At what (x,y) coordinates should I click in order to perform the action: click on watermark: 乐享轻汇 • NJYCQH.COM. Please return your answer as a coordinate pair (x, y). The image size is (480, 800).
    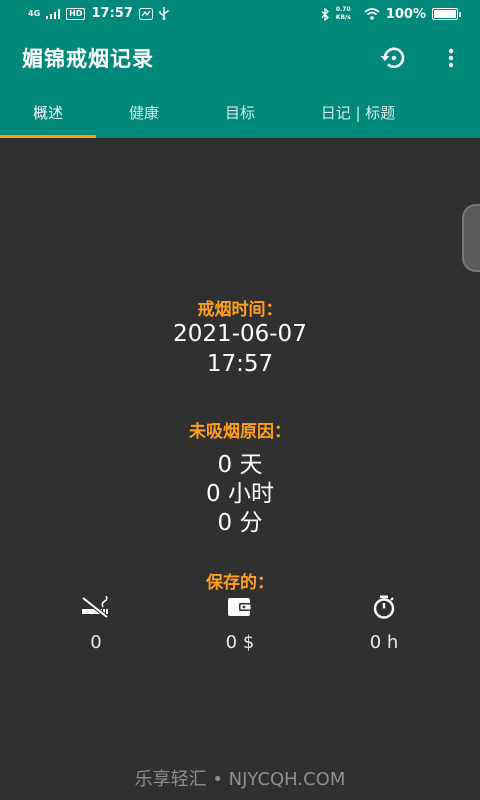
    Looking at the image, I should click on (240, 779).